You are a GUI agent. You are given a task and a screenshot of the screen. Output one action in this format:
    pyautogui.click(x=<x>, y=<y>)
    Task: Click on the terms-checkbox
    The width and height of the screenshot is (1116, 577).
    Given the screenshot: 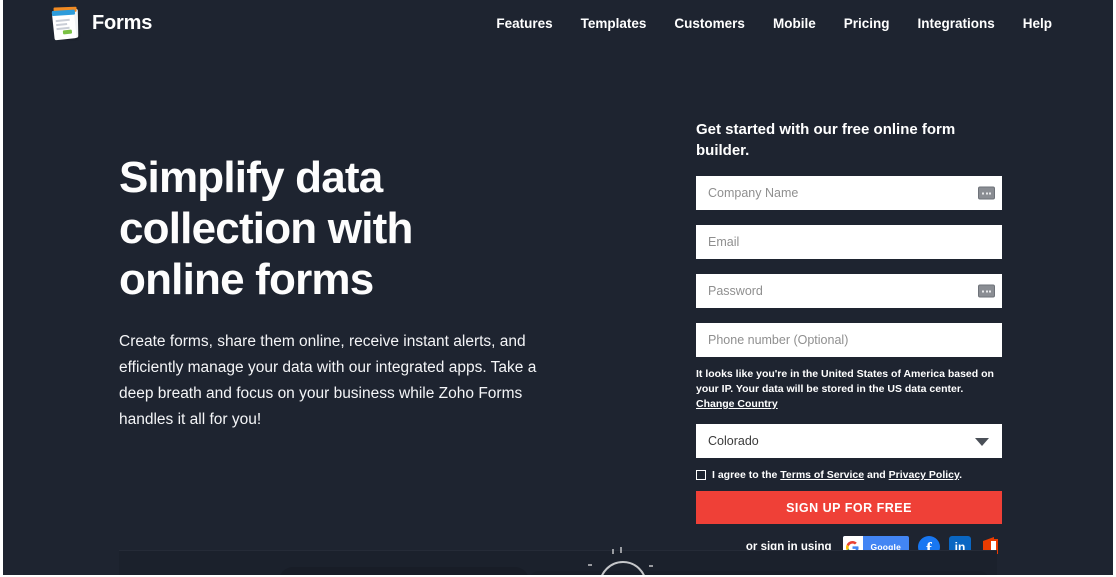 What is the action you would take?
    pyautogui.click(x=701, y=475)
    